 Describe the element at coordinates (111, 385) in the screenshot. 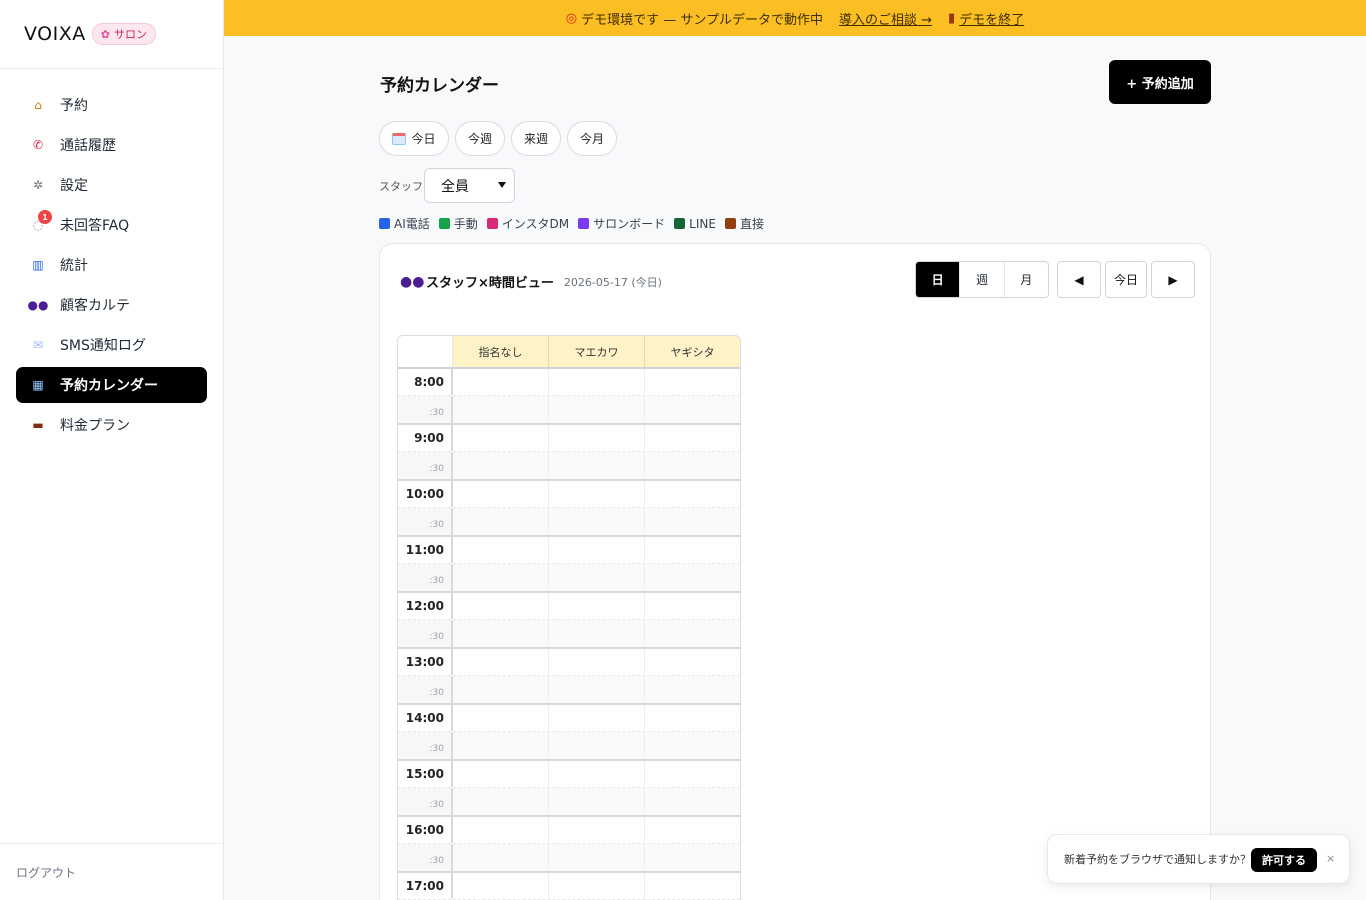

I see `sidebar-item-reservation-calendar: ▦ 予約カレンダー` at that location.